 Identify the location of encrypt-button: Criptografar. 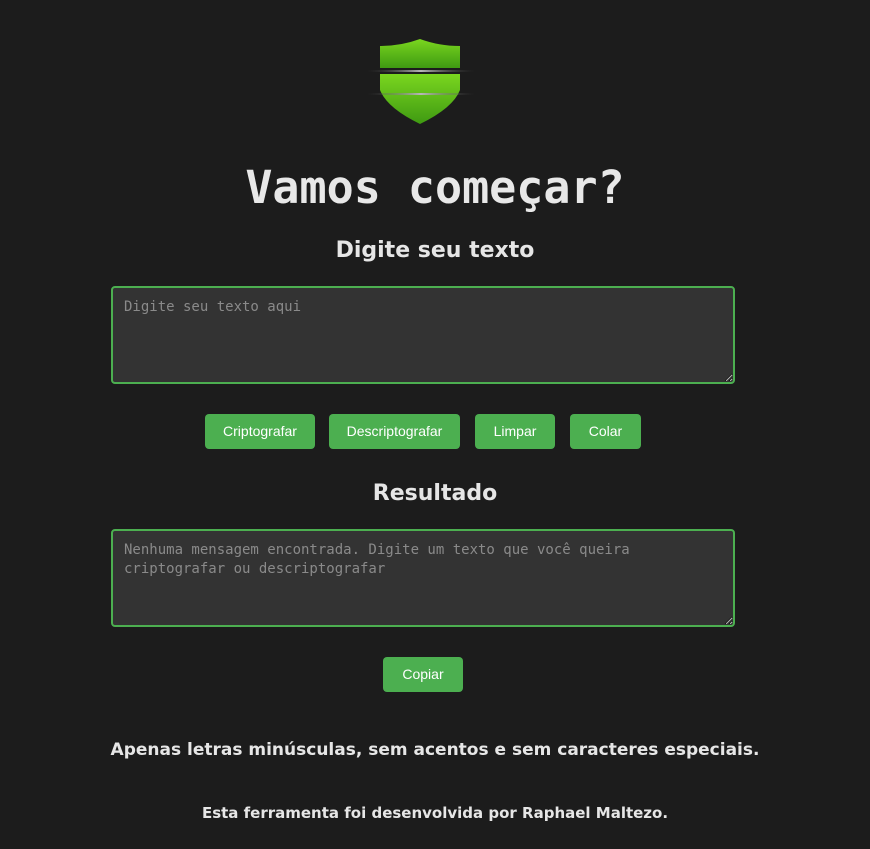
(260, 431).